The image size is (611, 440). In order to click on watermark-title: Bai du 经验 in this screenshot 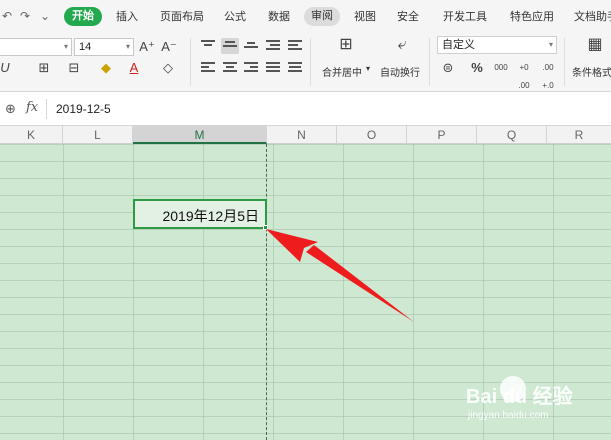, I will do `click(519, 397)`.